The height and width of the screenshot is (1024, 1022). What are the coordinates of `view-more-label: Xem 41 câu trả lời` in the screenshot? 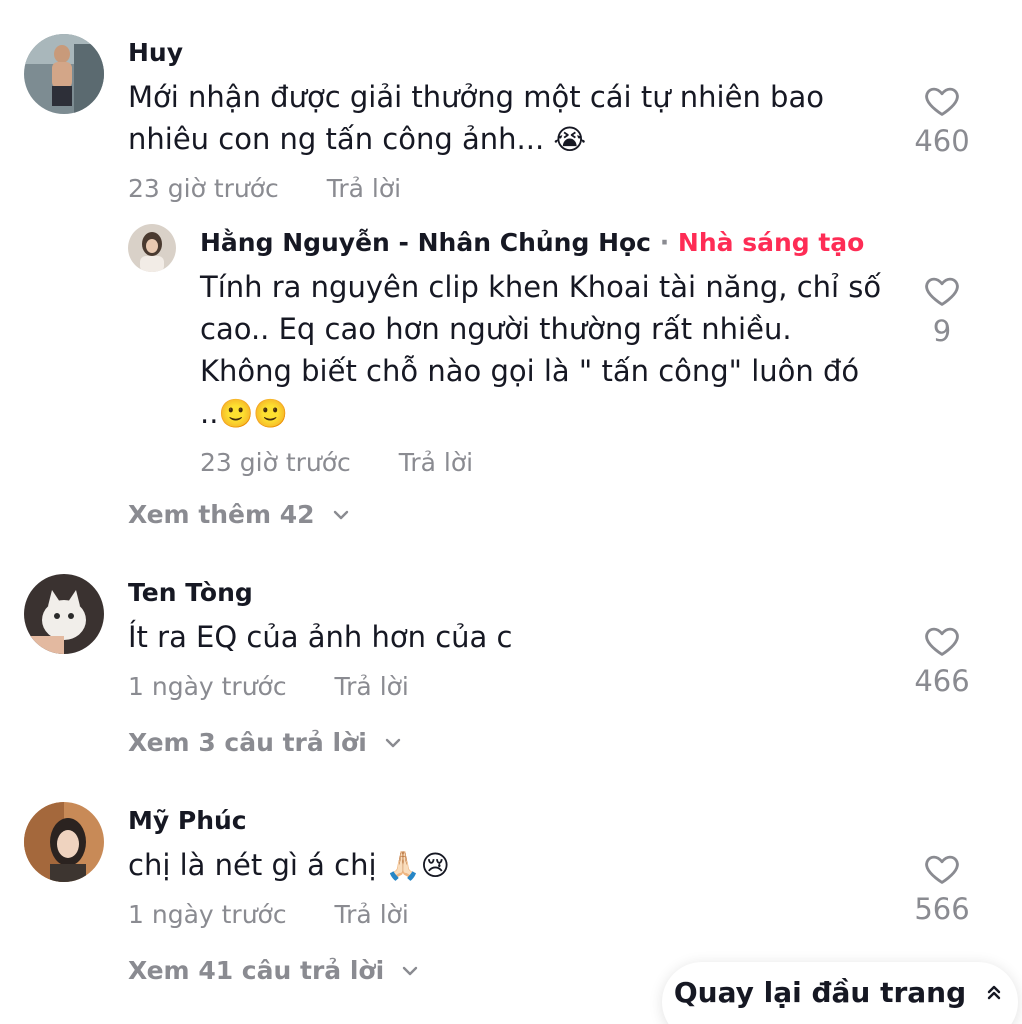 It's located at (256, 970).